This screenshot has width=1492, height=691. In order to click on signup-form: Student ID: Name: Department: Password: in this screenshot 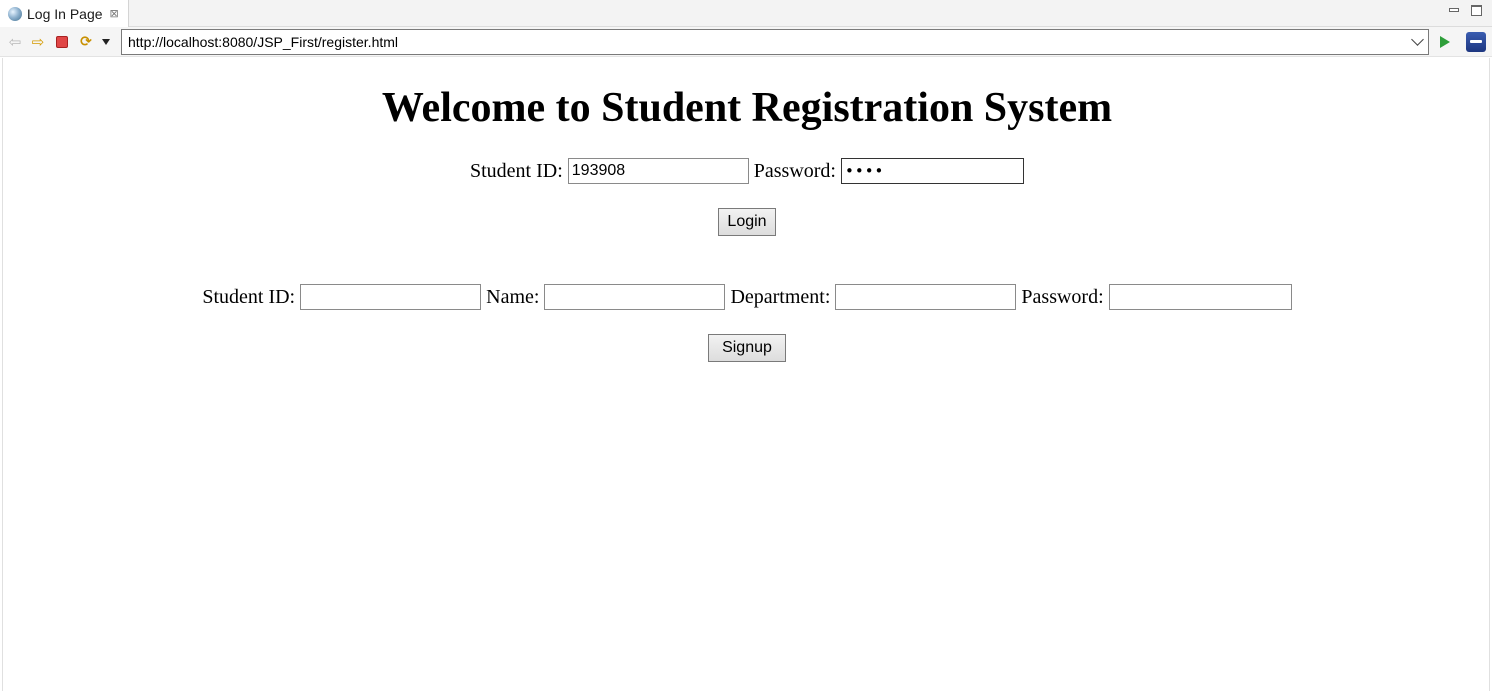, I will do `click(747, 297)`.